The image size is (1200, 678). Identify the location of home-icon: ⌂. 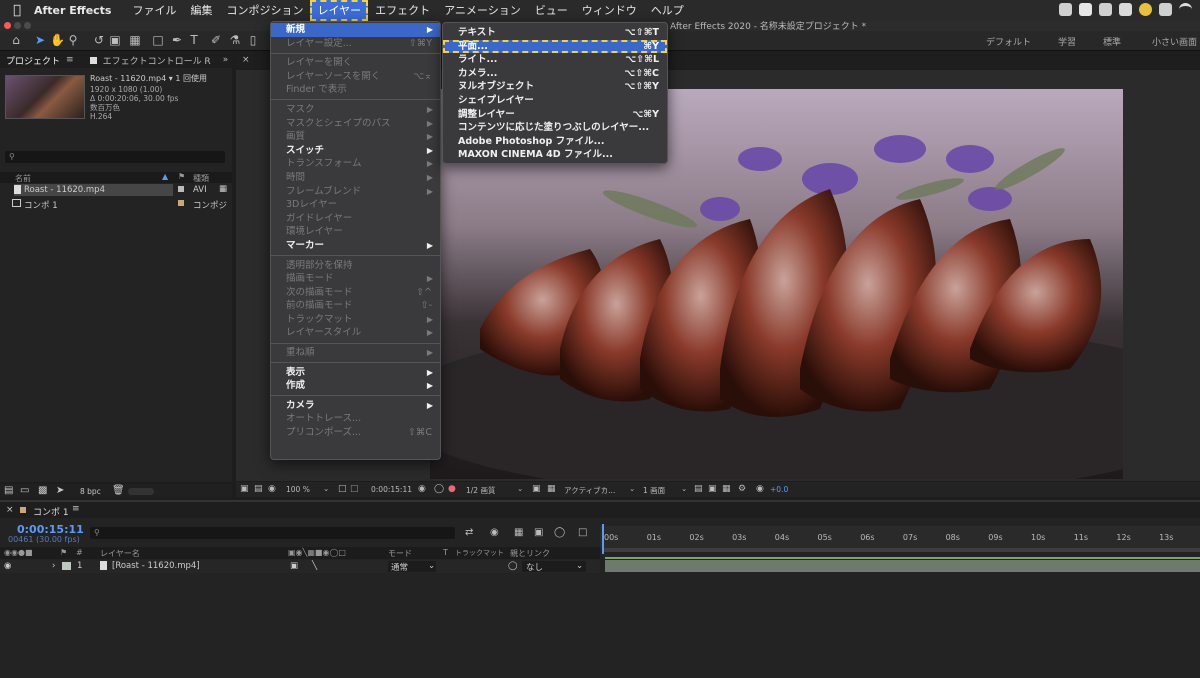
(16, 40).